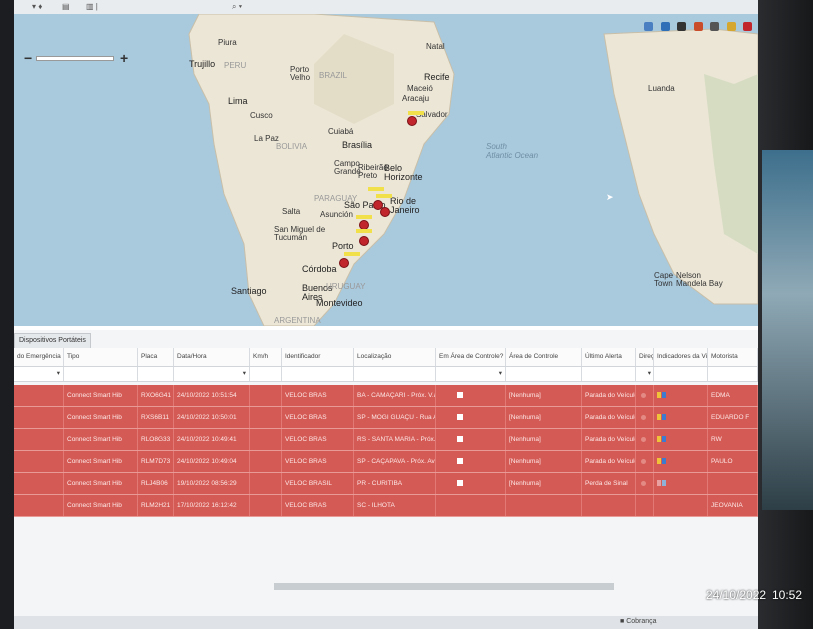  Describe the element at coordinates (39, 357) in the screenshot. I see `column-header: do Emergência` at that location.